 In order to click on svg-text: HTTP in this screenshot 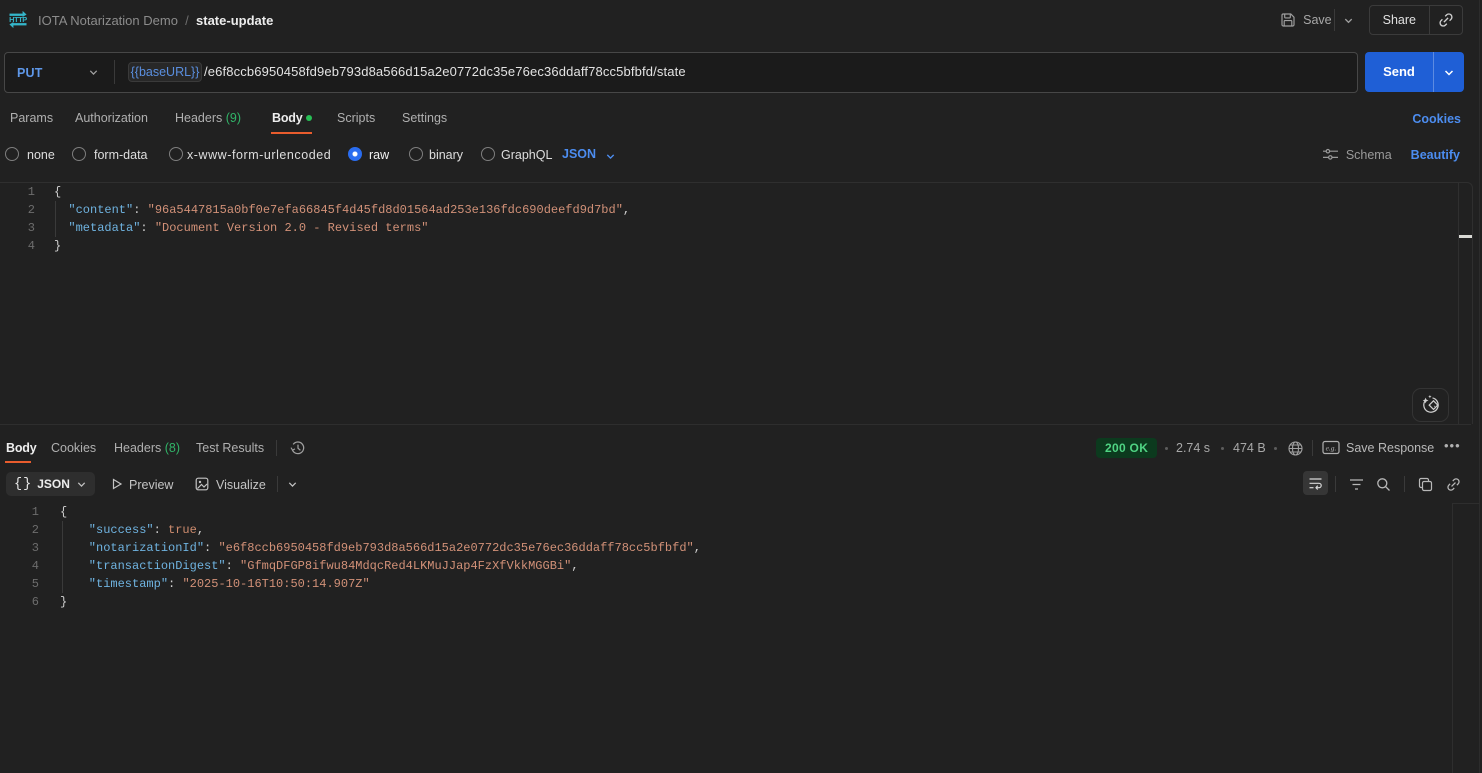, I will do `click(18, 19)`.